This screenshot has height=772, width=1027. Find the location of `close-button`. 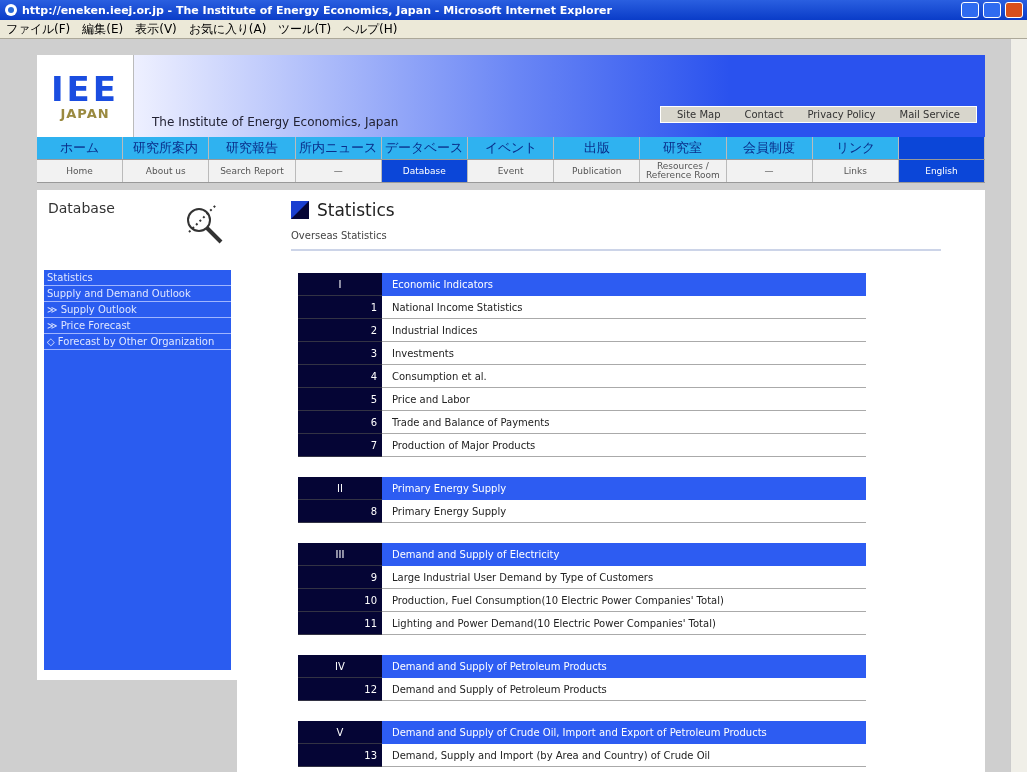

close-button is located at coordinates (1014, 10).